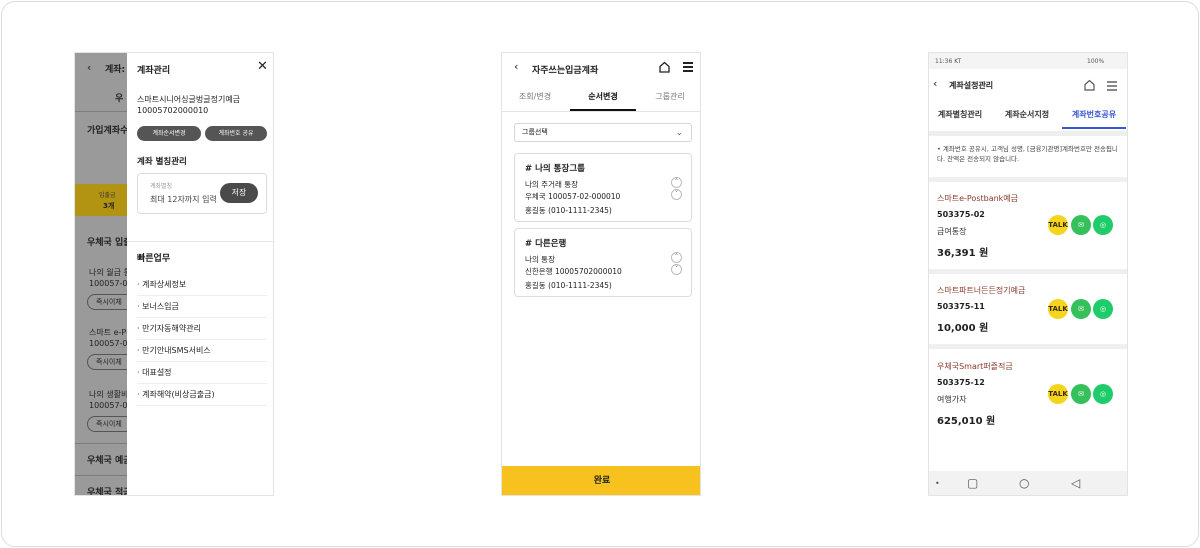 This screenshot has height=548, width=1200. What do you see at coordinates (1027, 115) in the screenshot?
I see `tab-order: 계좌순서지정` at bounding box center [1027, 115].